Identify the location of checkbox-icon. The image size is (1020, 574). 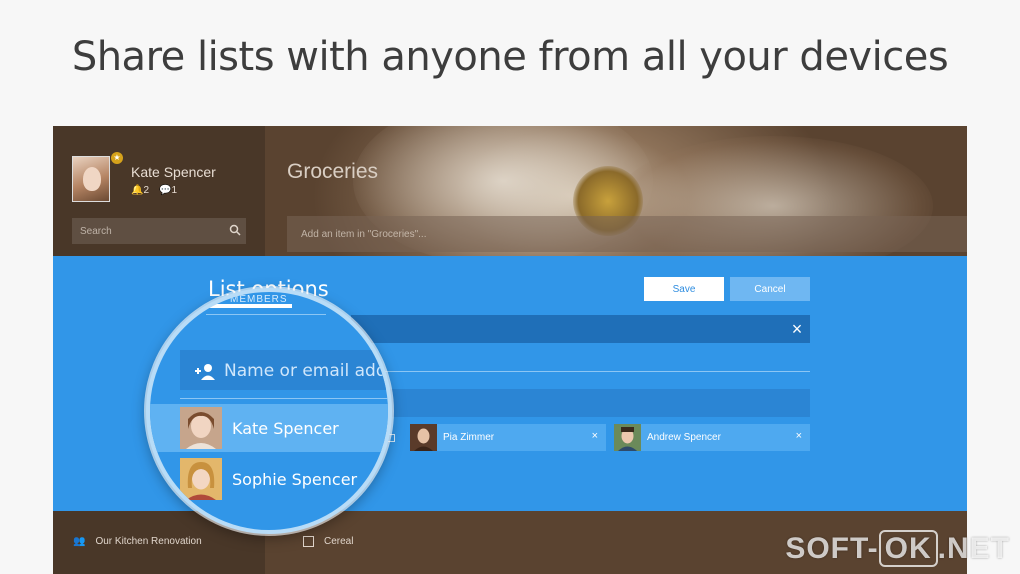
(308, 541).